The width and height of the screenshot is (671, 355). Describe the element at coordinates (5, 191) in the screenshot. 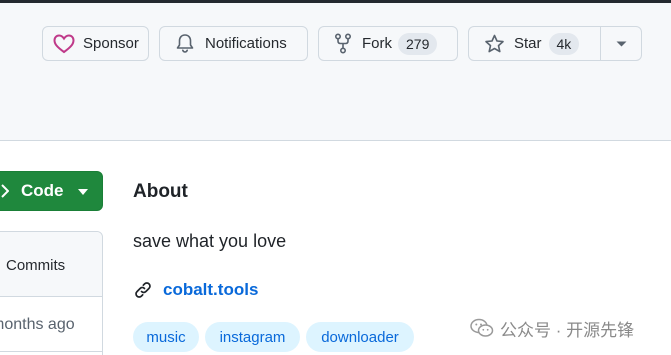

I see `chevron-right-icon` at that location.